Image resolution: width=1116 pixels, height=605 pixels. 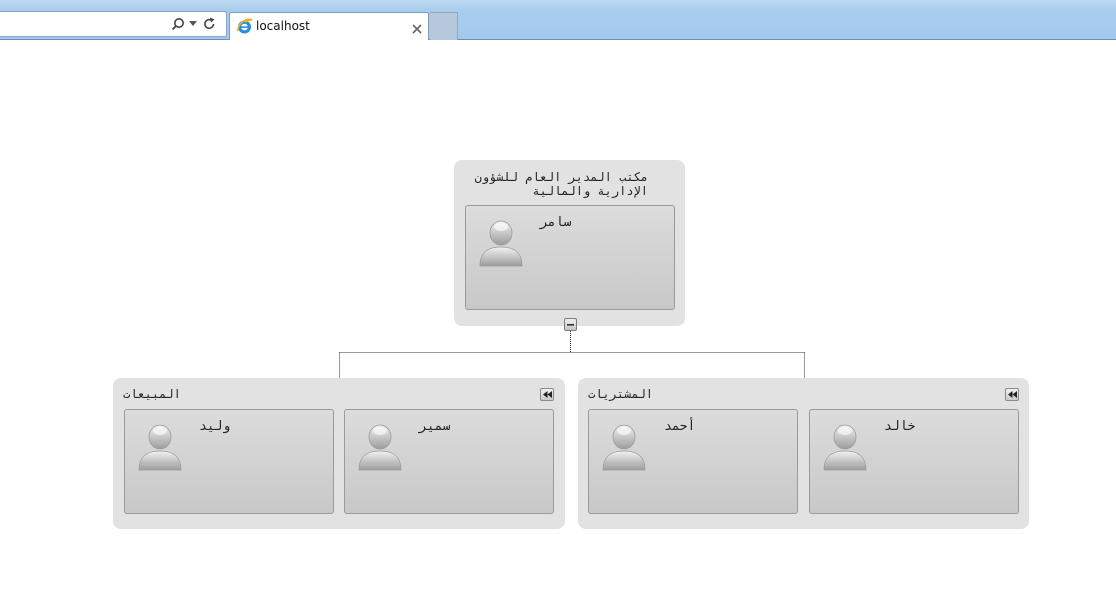 What do you see at coordinates (693, 461) in the screenshot?
I see `member-card: أحمد` at bounding box center [693, 461].